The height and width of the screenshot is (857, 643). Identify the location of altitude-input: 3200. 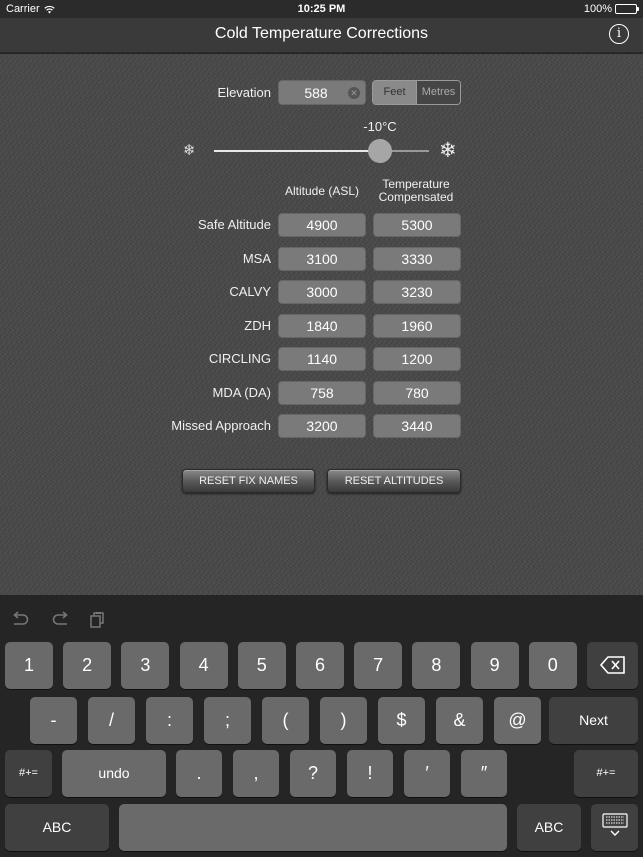
(322, 426).